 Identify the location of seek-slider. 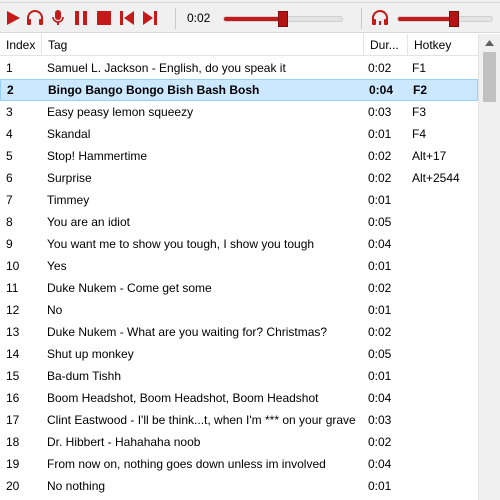
(283, 19).